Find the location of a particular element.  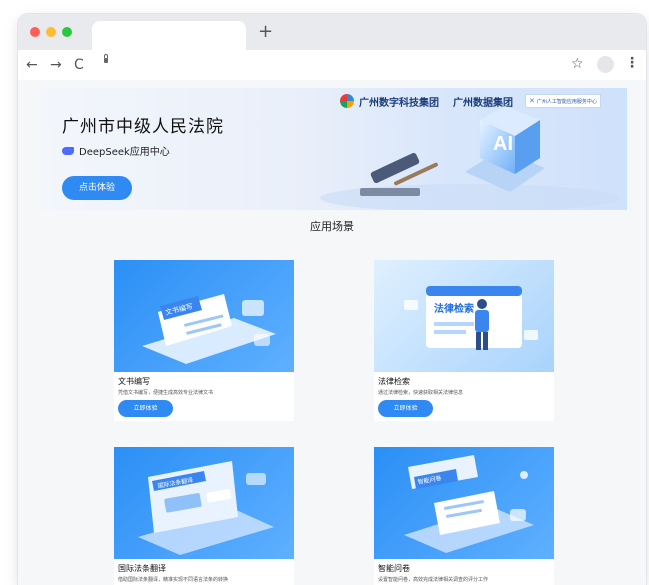

page-title: 广州市中级人民法院 is located at coordinates (143, 127).